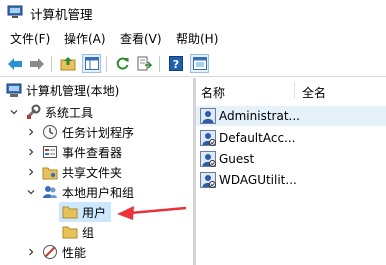  What do you see at coordinates (33, 112) in the screenshot?
I see `tools-icon` at bounding box center [33, 112].